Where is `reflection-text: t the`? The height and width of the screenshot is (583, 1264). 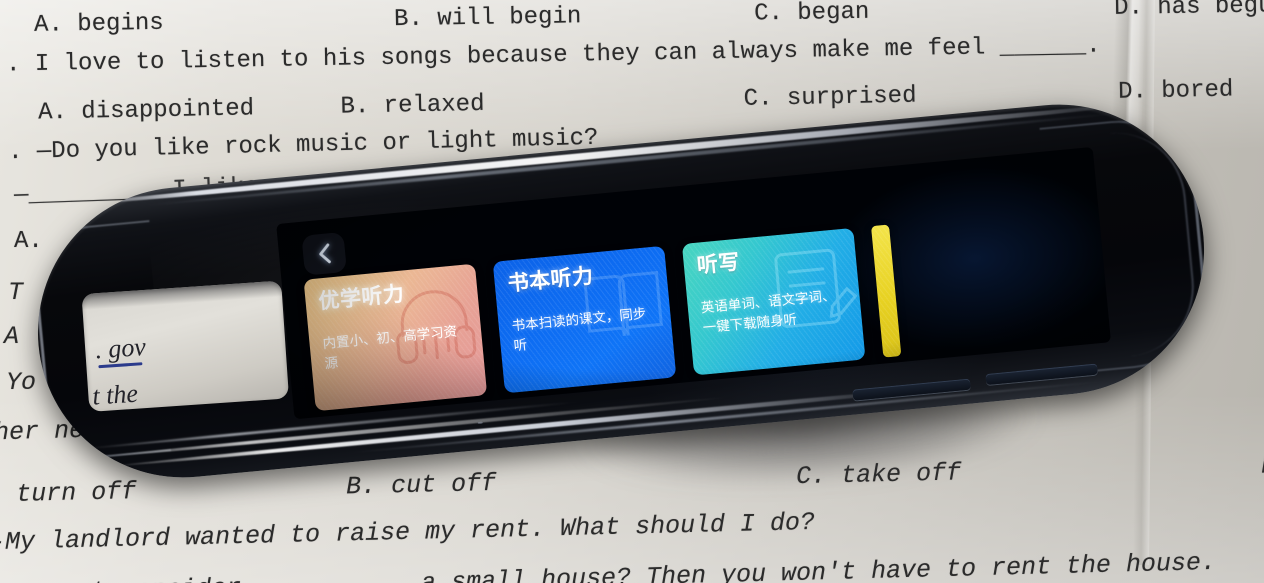 reflection-text: t the is located at coordinates (115, 394).